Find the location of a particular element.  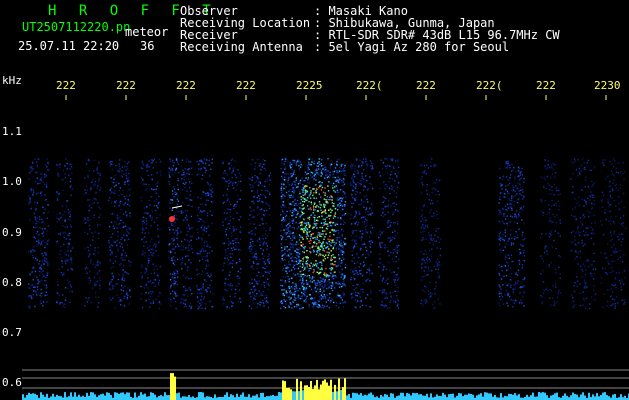

y-tick-label: 1.0 is located at coordinates (12, 181).